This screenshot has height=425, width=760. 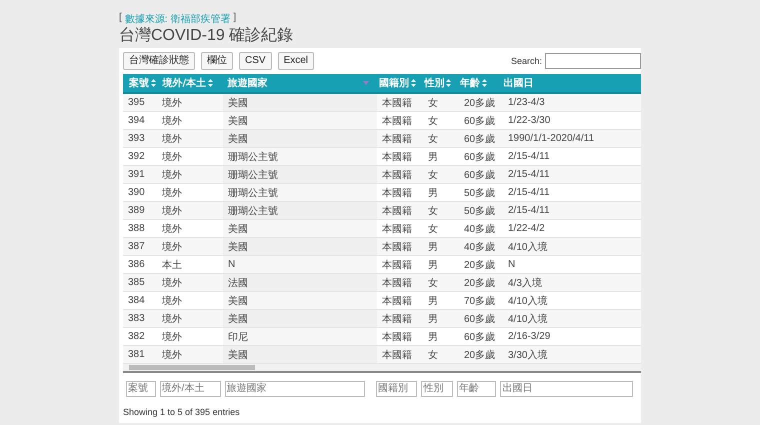 What do you see at coordinates (294, 388) in the screenshot?
I see `filter-field: 旅遊國家` at bounding box center [294, 388].